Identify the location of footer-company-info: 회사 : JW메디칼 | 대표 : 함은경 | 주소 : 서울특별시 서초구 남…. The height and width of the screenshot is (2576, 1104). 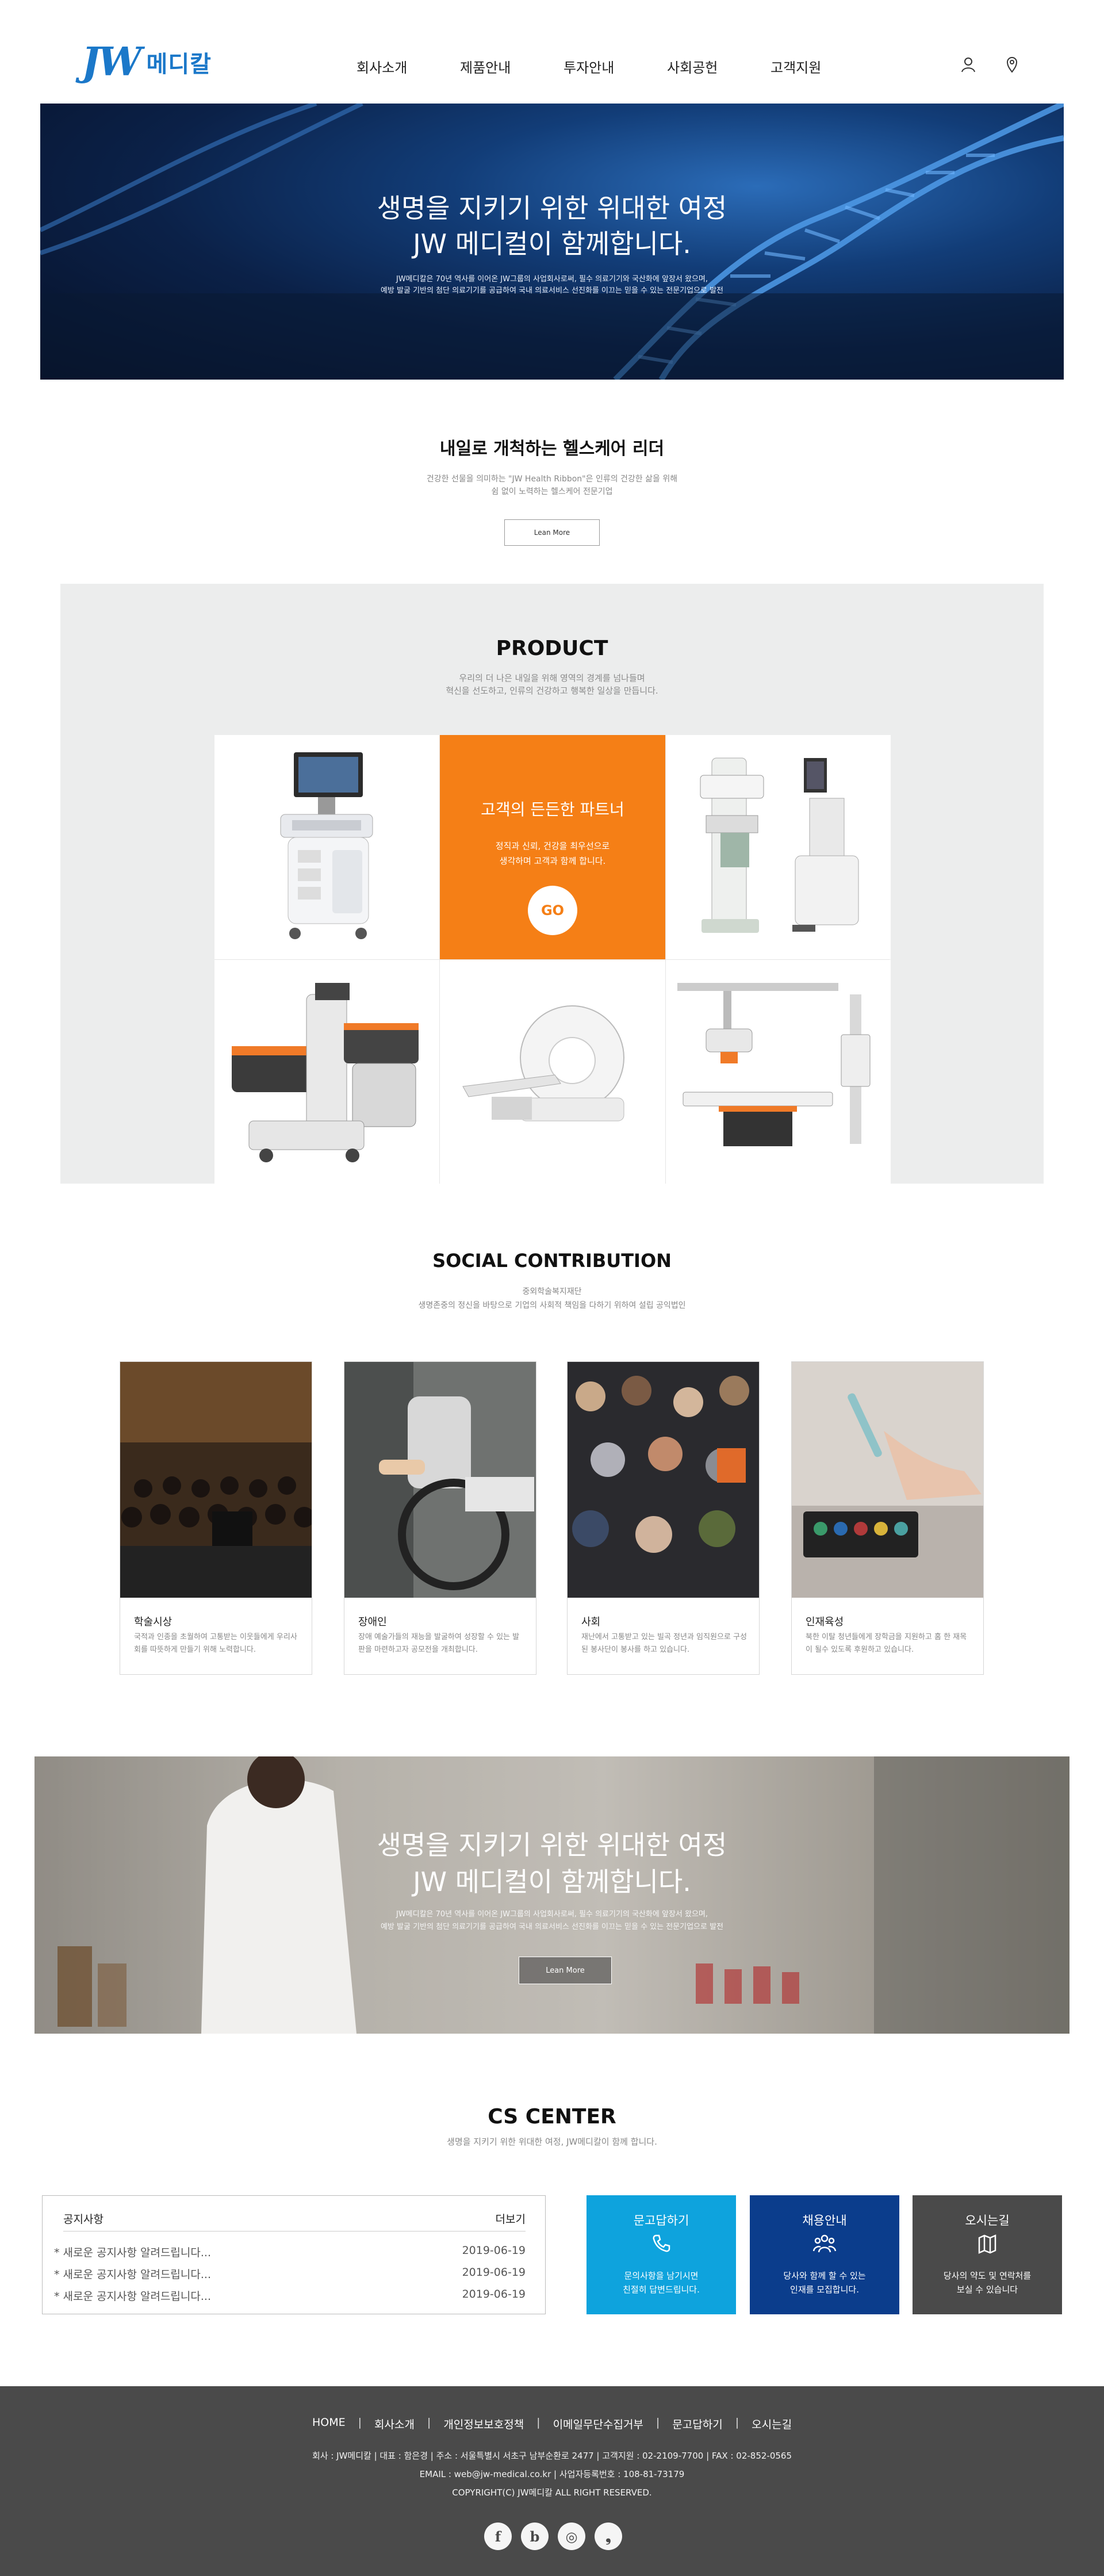
(552, 2456).